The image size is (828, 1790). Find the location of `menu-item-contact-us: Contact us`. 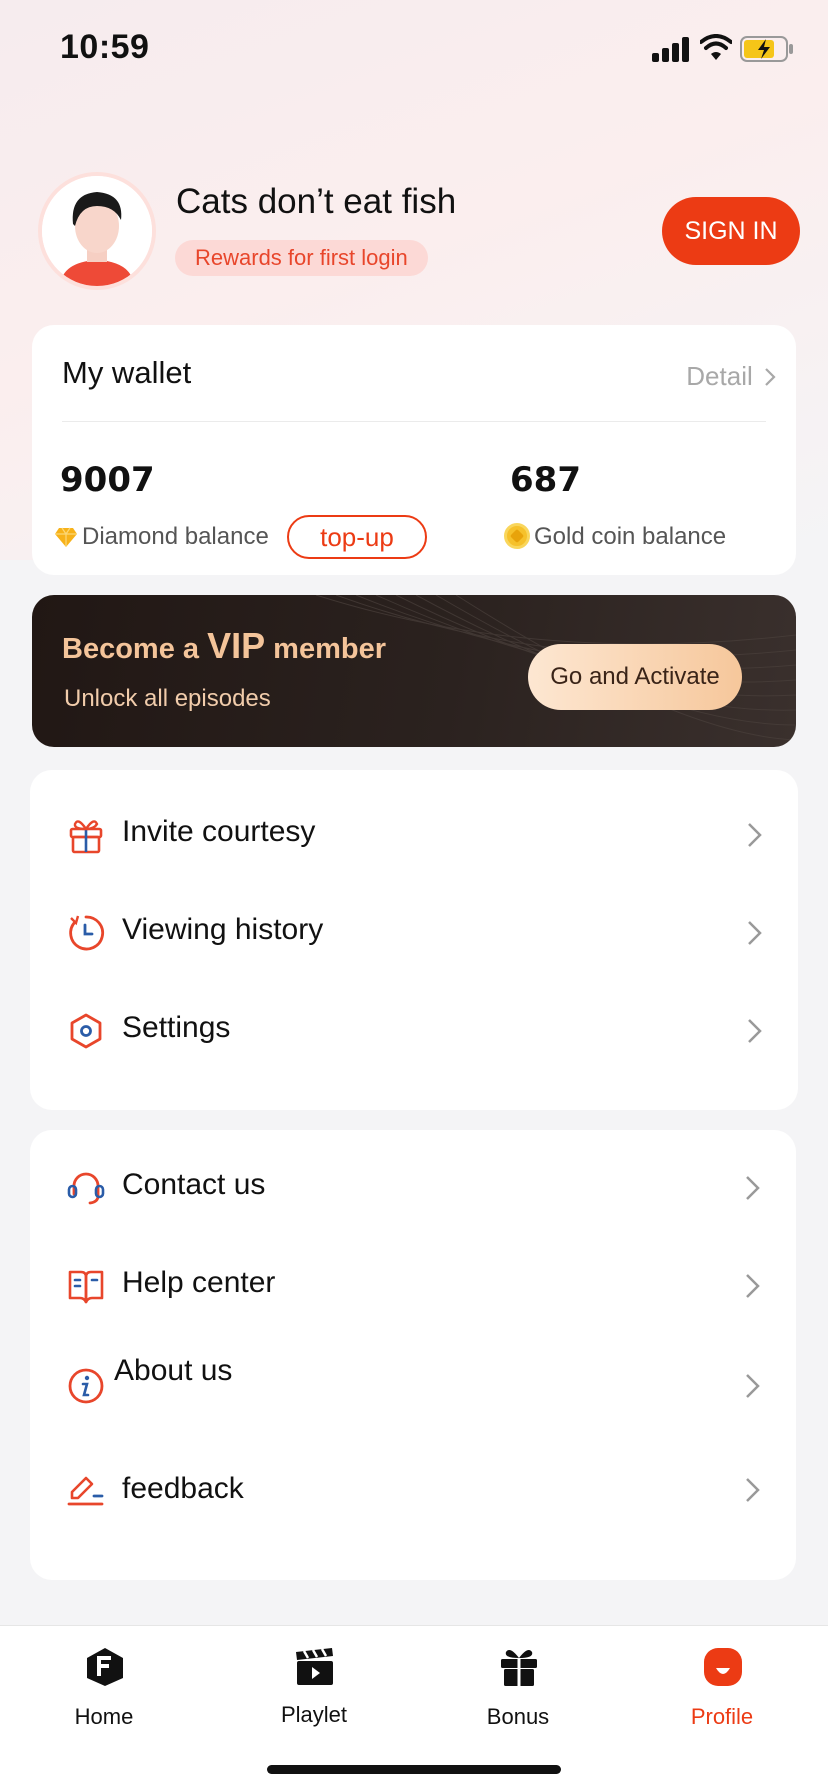

menu-item-contact-us: Contact us is located at coordinates (413, 1188).